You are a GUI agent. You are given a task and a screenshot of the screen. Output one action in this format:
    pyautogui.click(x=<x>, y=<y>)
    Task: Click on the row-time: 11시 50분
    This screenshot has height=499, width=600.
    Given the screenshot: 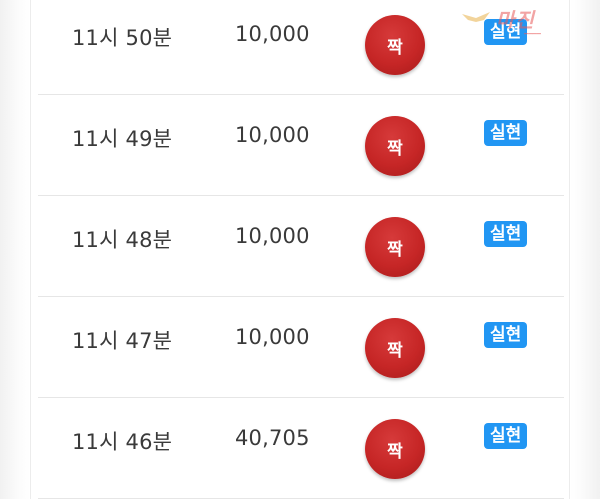 What is the action you would take?
    pyautogui.click(x=122, y=38)
    